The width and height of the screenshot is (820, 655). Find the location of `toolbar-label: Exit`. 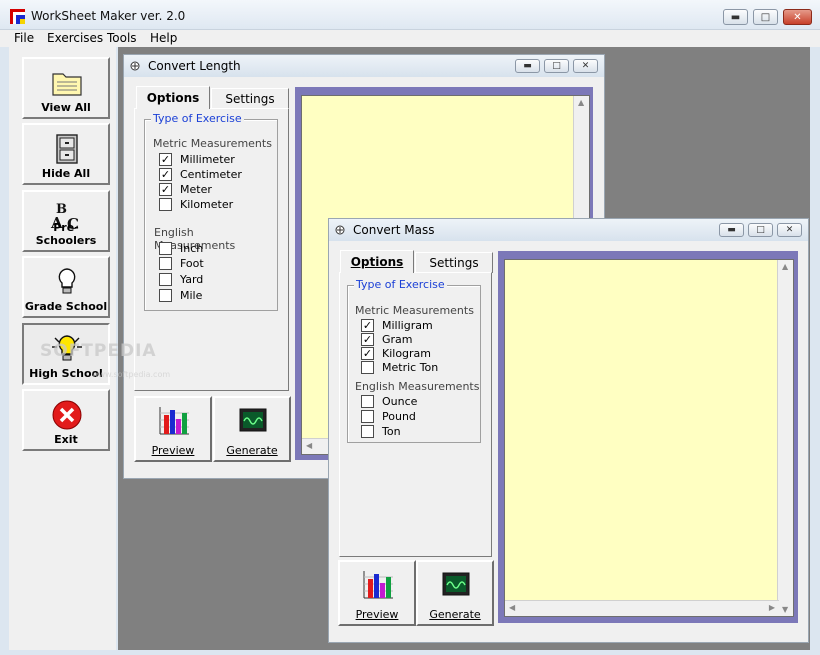

toolbar-label: Exit is located at coordinates (66, 439).